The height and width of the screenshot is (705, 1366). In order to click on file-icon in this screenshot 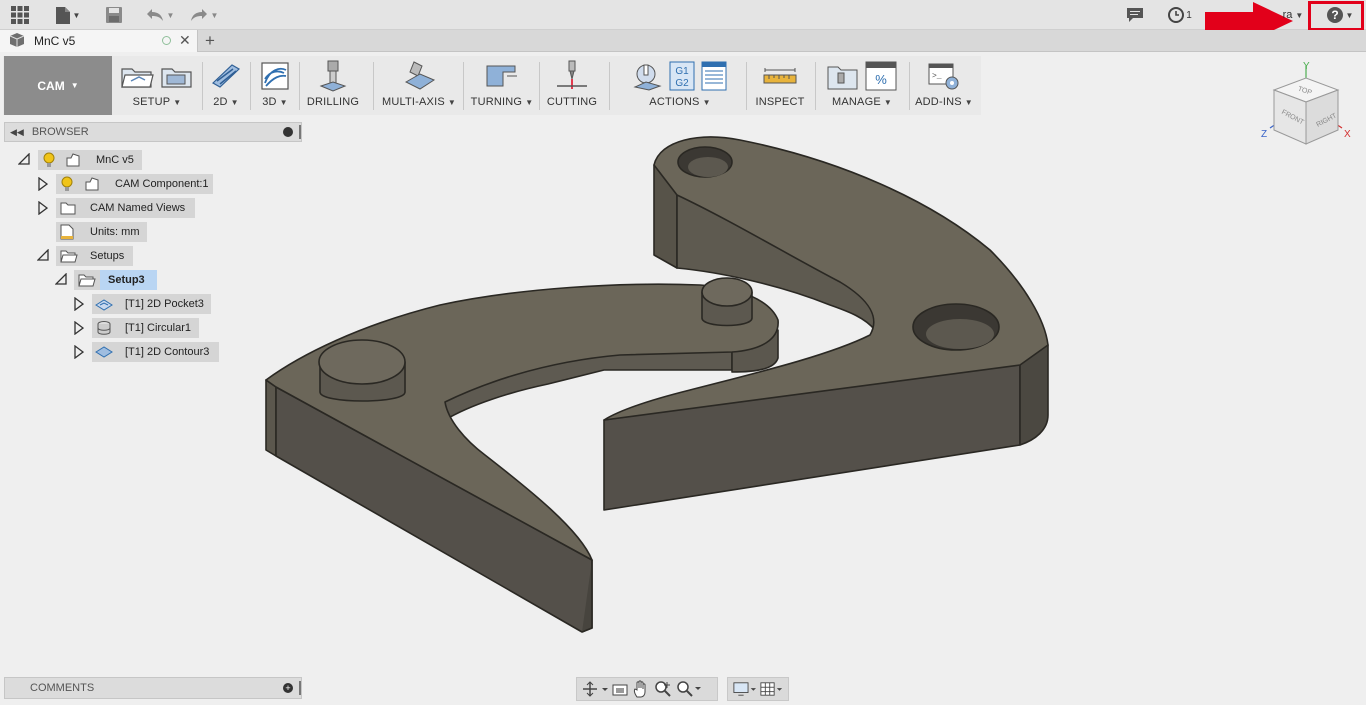, I will do `click(62, 15)`.